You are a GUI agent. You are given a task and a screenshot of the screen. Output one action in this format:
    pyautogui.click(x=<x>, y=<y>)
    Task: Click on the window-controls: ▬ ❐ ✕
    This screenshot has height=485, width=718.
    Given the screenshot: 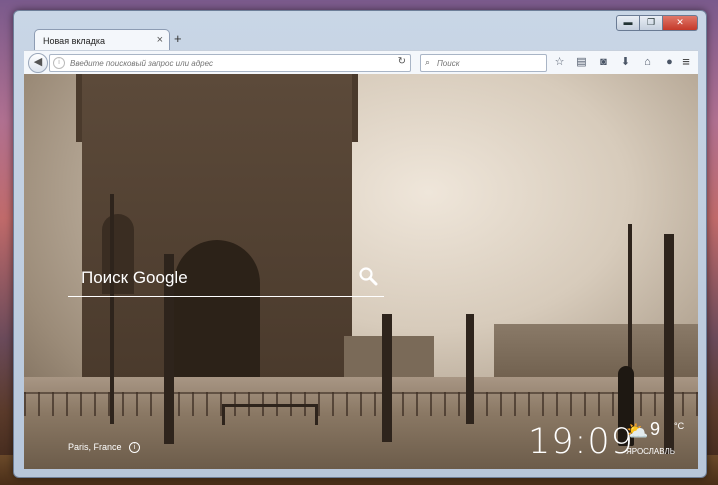 What is the action you would take?
    pyautogui.click(x=657, y=23)
    